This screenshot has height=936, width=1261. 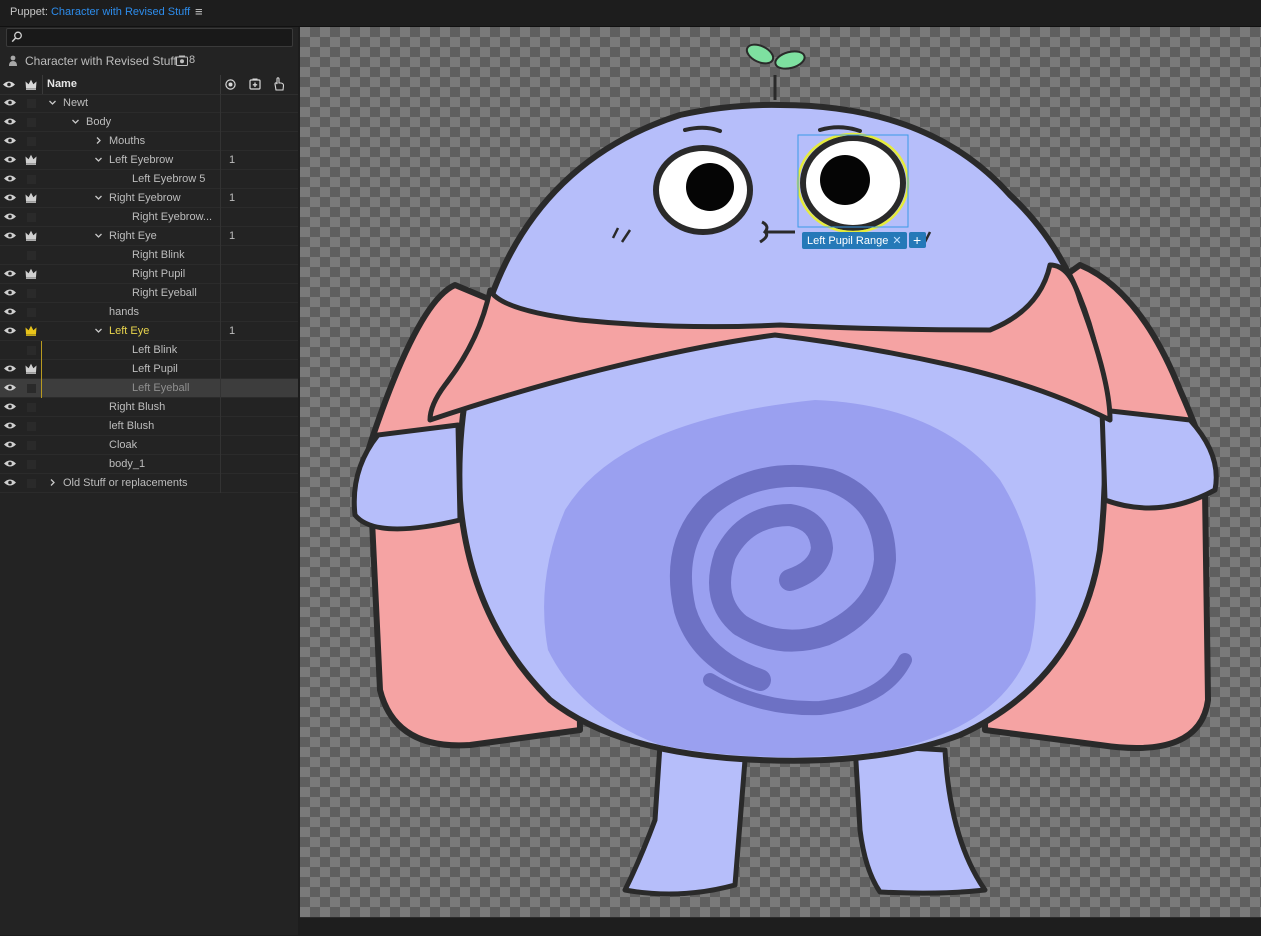 What do you see at coordinates (101, 61) in the screenshot?
I see `puppet-name: Character with Revised Stuff` at bounding box center [101, 61].